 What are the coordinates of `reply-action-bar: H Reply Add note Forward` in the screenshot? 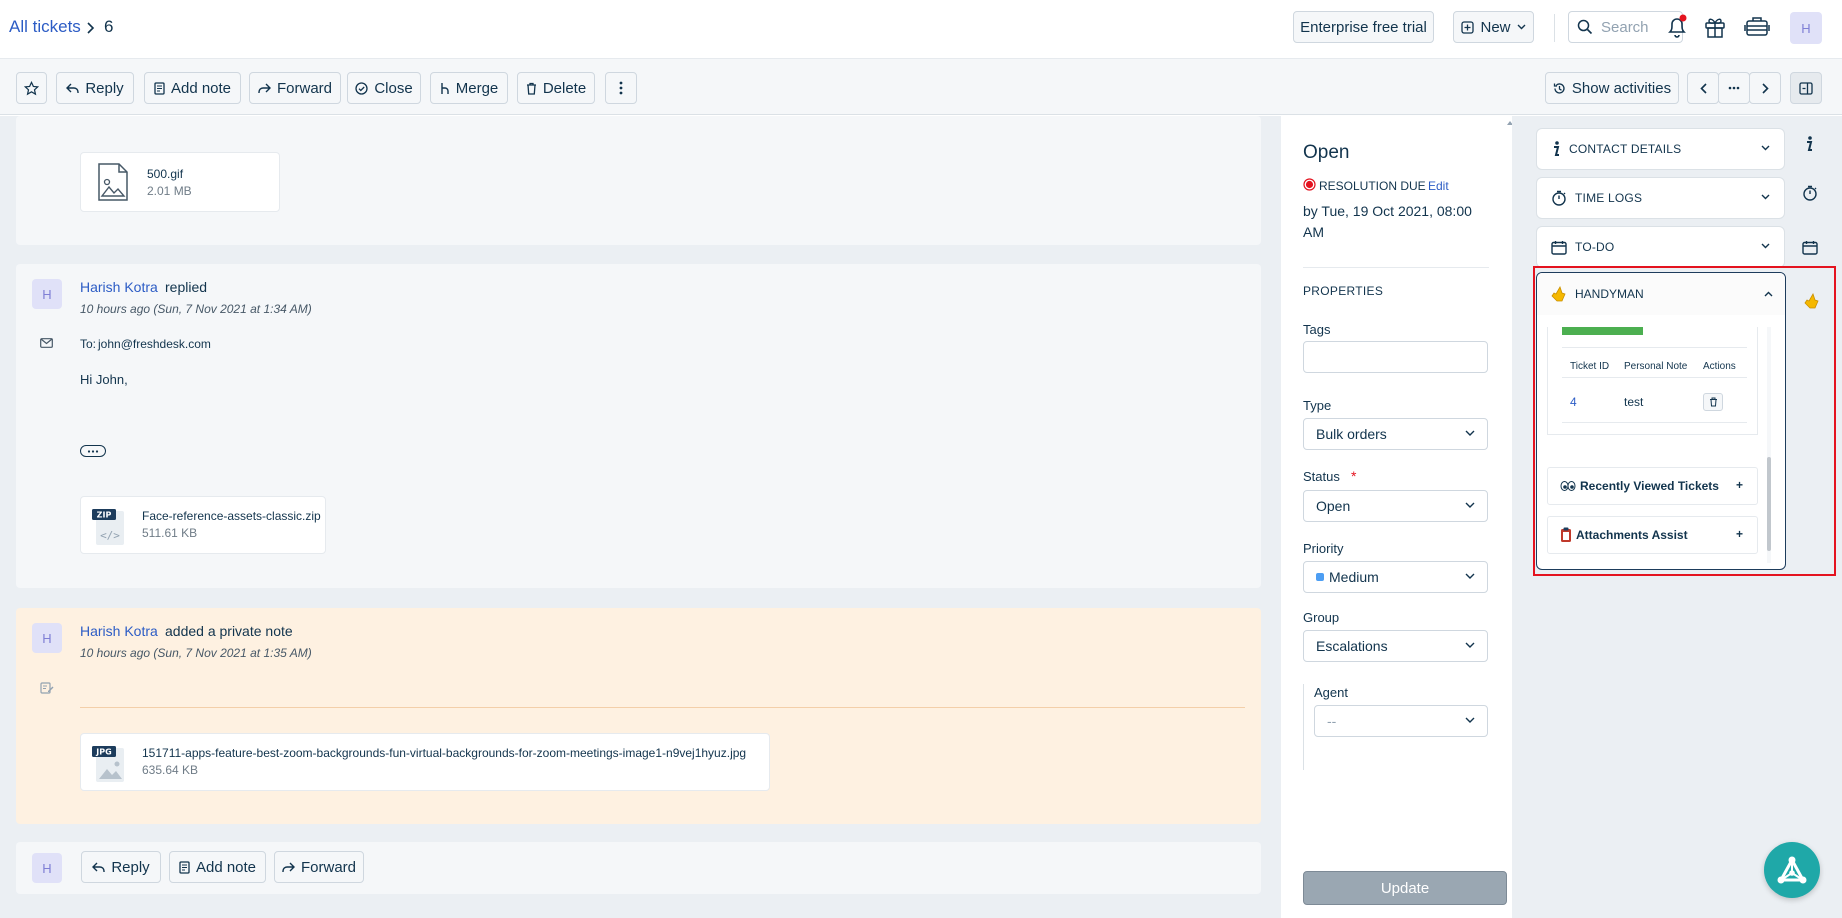 It's located at (638, 868).